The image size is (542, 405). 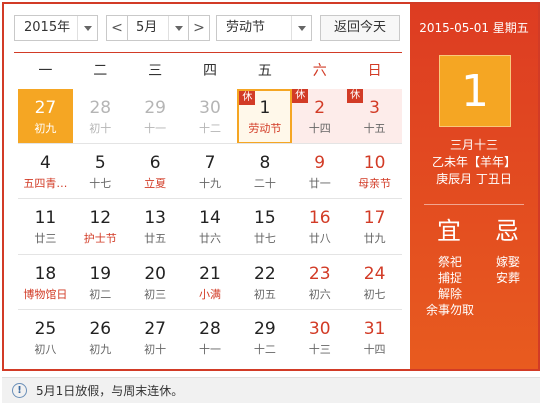 I want to click on day-number: 29, so click(x=265, y=328).